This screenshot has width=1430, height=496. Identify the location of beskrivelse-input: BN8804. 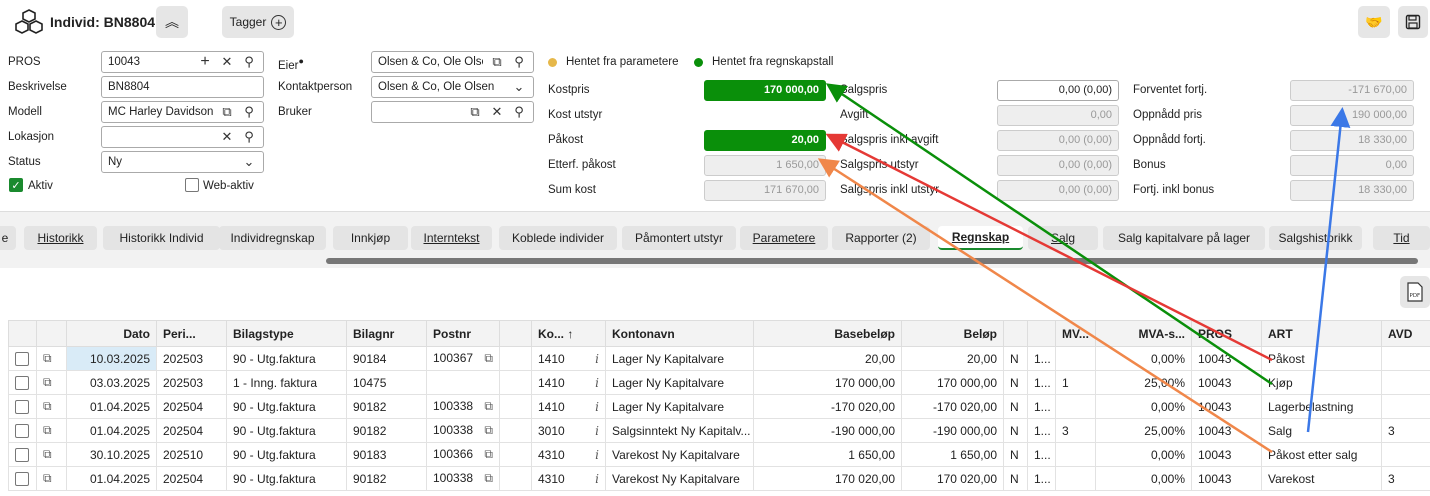
(182, 87).